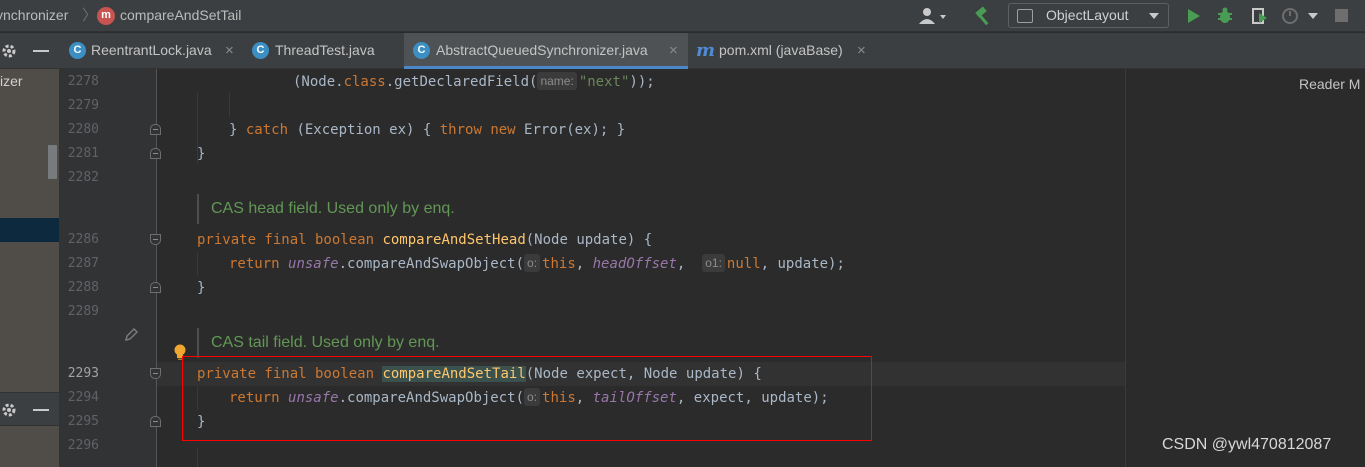 The height and width of the screenshot is (467, 1365). What do you see at coordinates (83, 445) in the screenshot?
I see `line-number: 2296` at bounding box center [83, 445].